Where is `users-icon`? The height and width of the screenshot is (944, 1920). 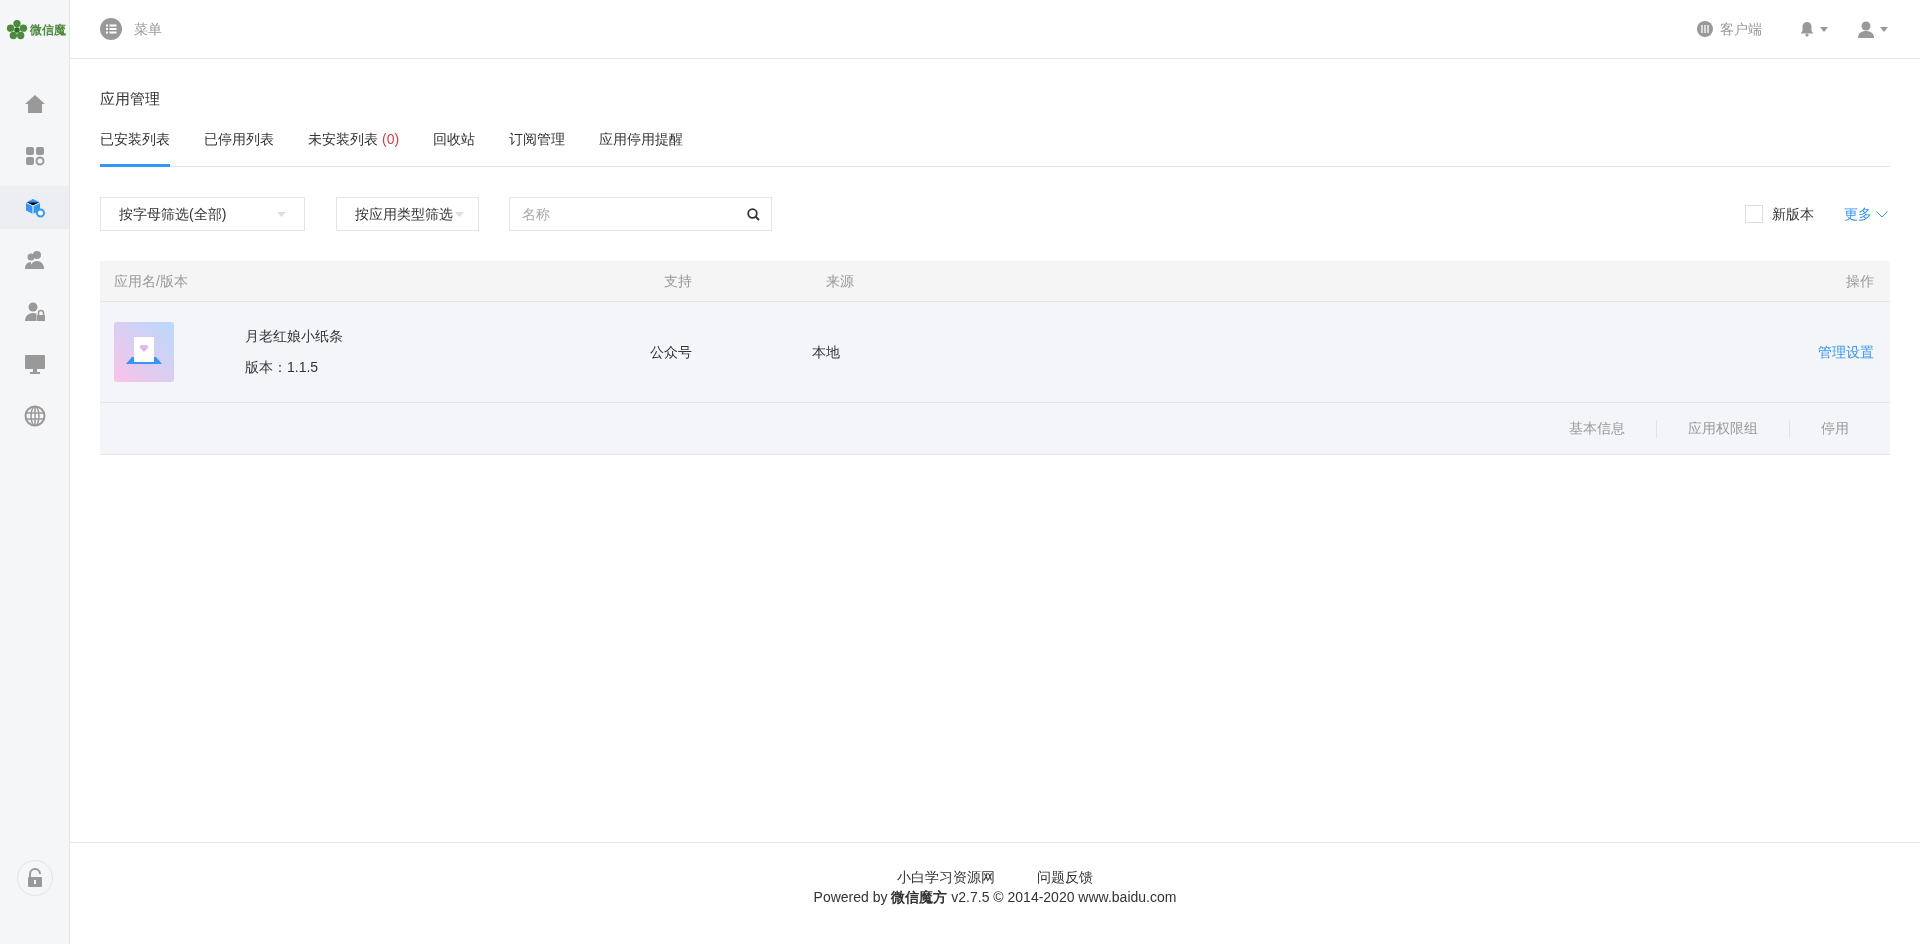
users-icon is located at coordinates (34, 259).